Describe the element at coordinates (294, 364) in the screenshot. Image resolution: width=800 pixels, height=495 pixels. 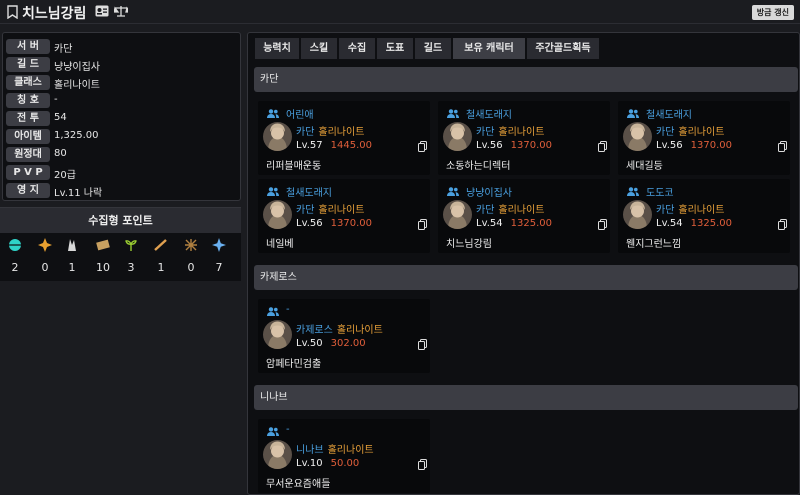
I see `character-name: 암페타민검출` at that location.